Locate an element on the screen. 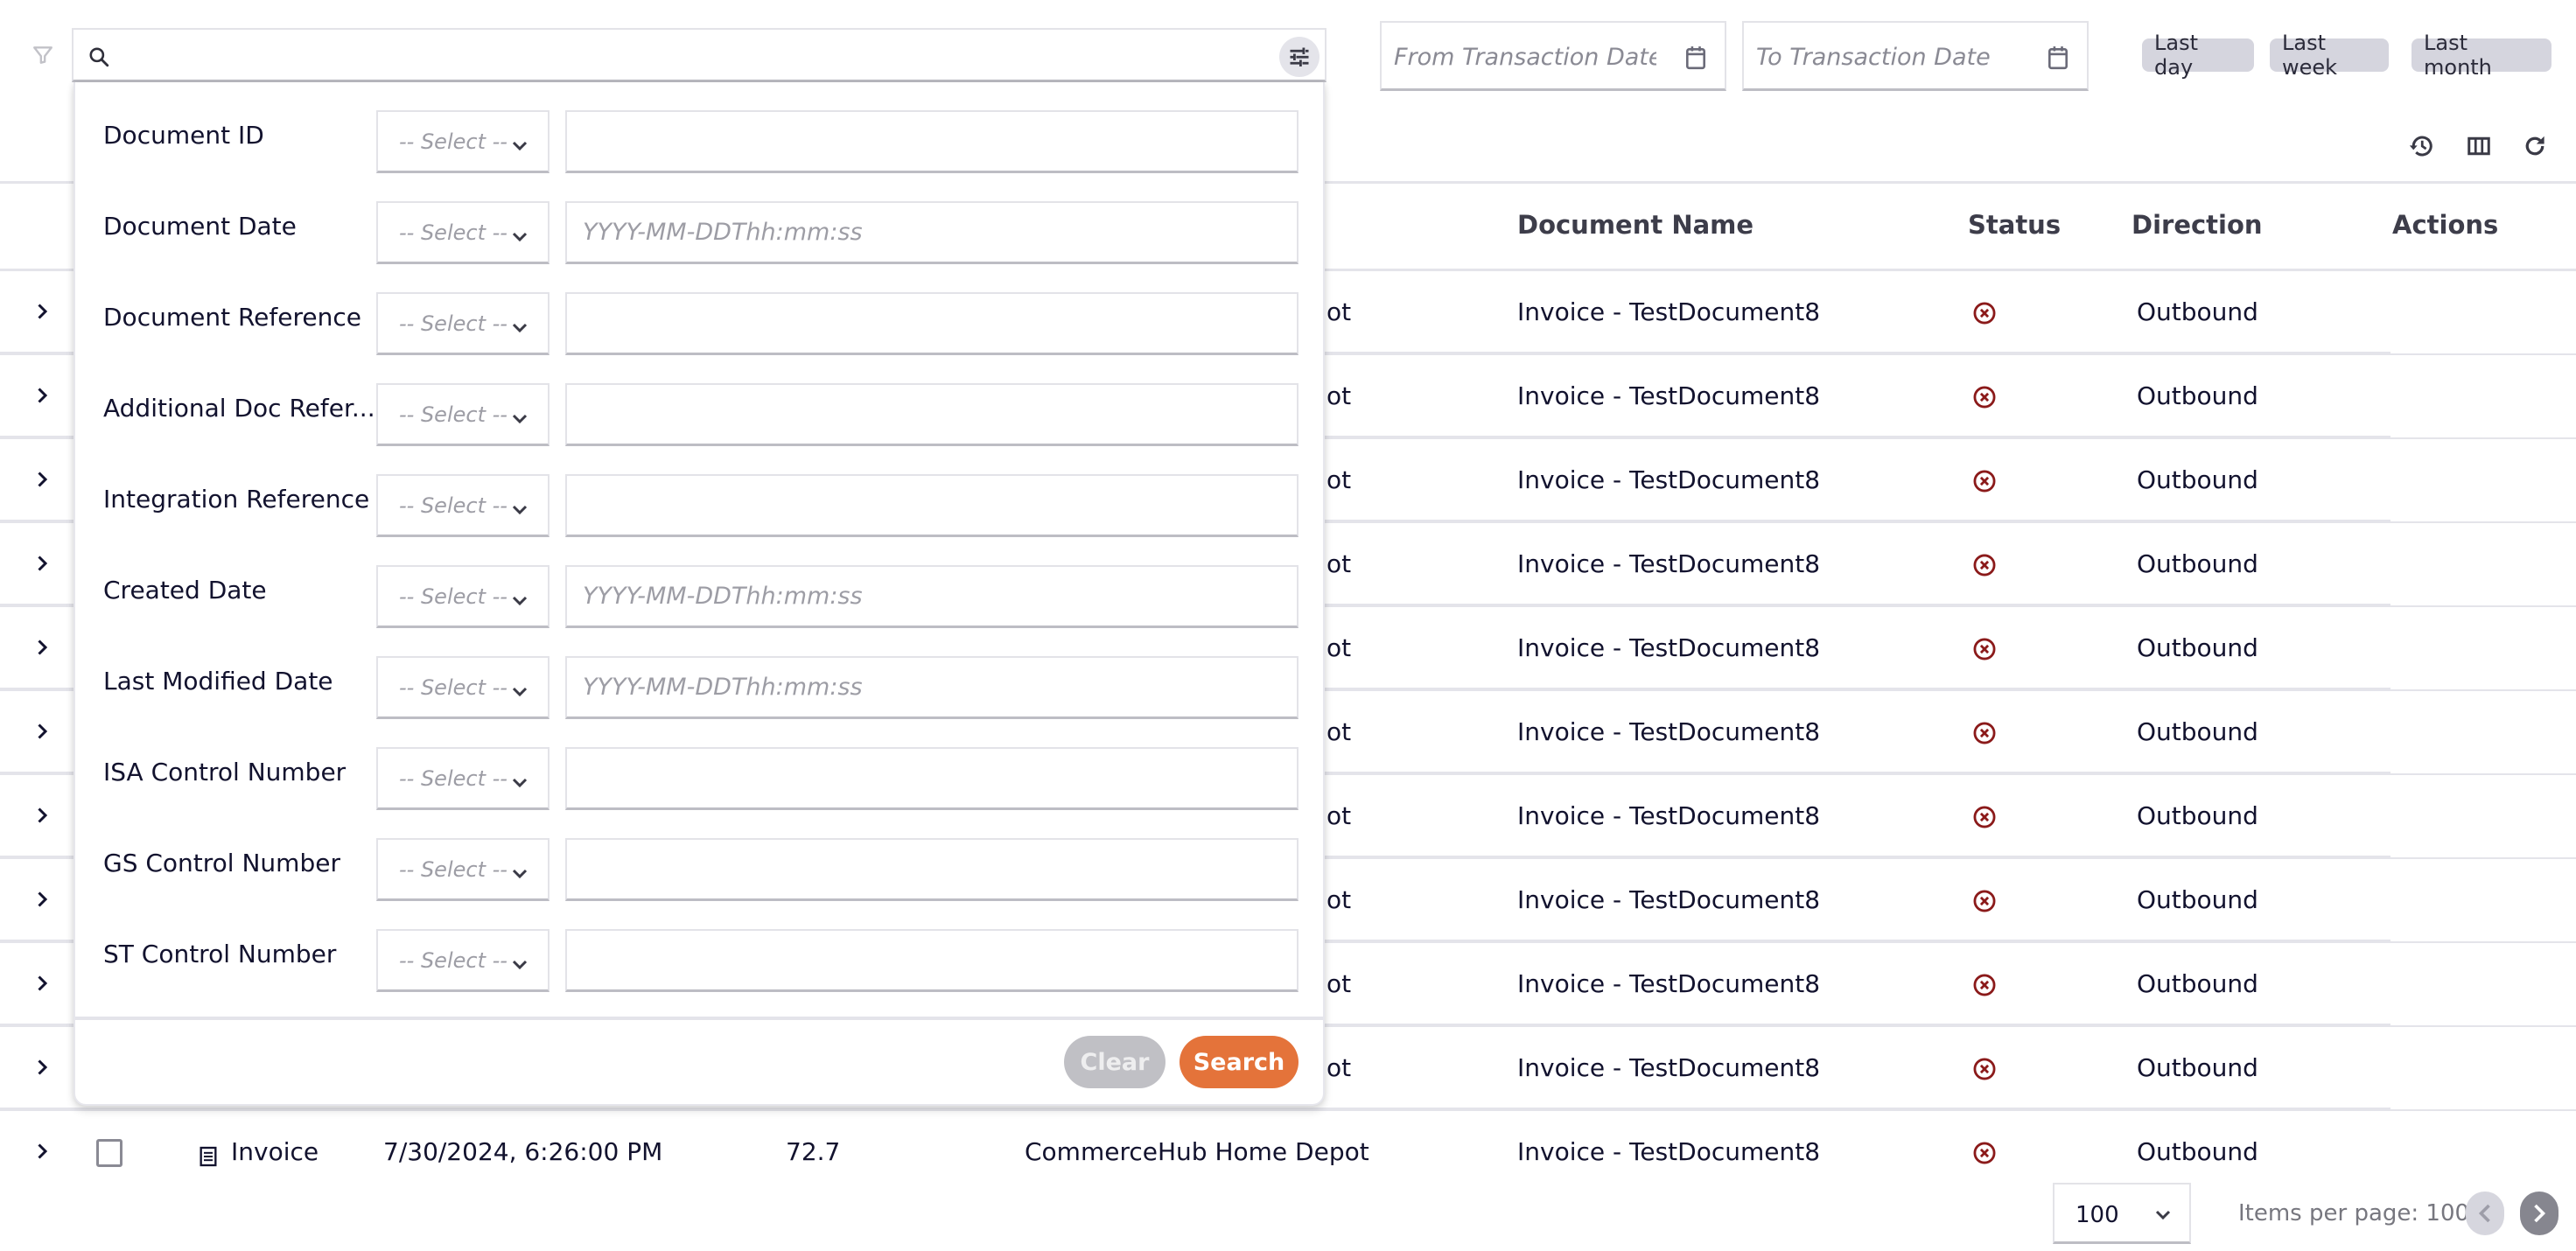 Image resolution: width=2576 pixels, height=1251 pixels. to-transaction-date-input is located at coordinates (1887, 57).